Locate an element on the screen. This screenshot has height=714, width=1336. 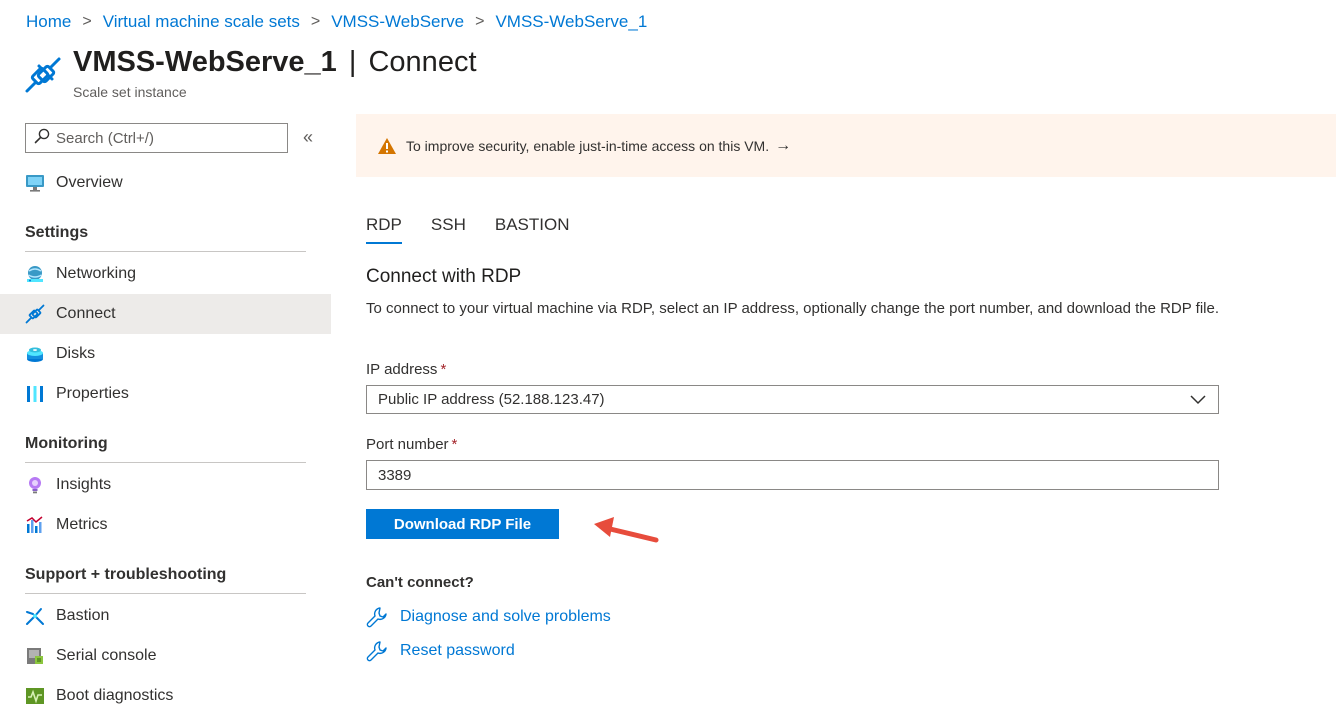
globe-network-icon is located at coordinates (35, 274).